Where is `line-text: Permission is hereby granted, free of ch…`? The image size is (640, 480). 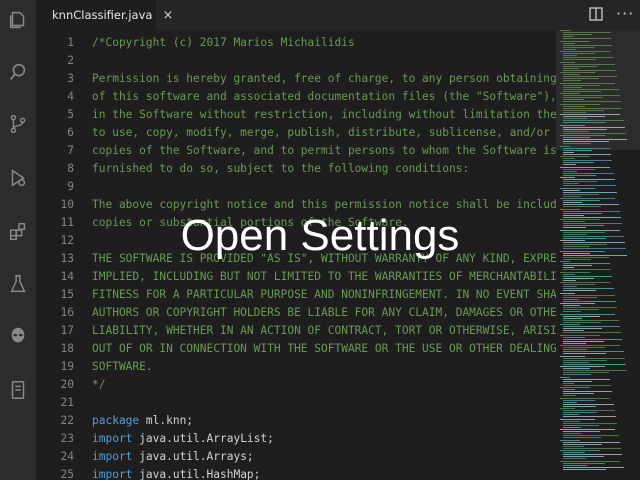 line-text: Permission is hereby granted, free of ch… is located at coordinates (324, 78).